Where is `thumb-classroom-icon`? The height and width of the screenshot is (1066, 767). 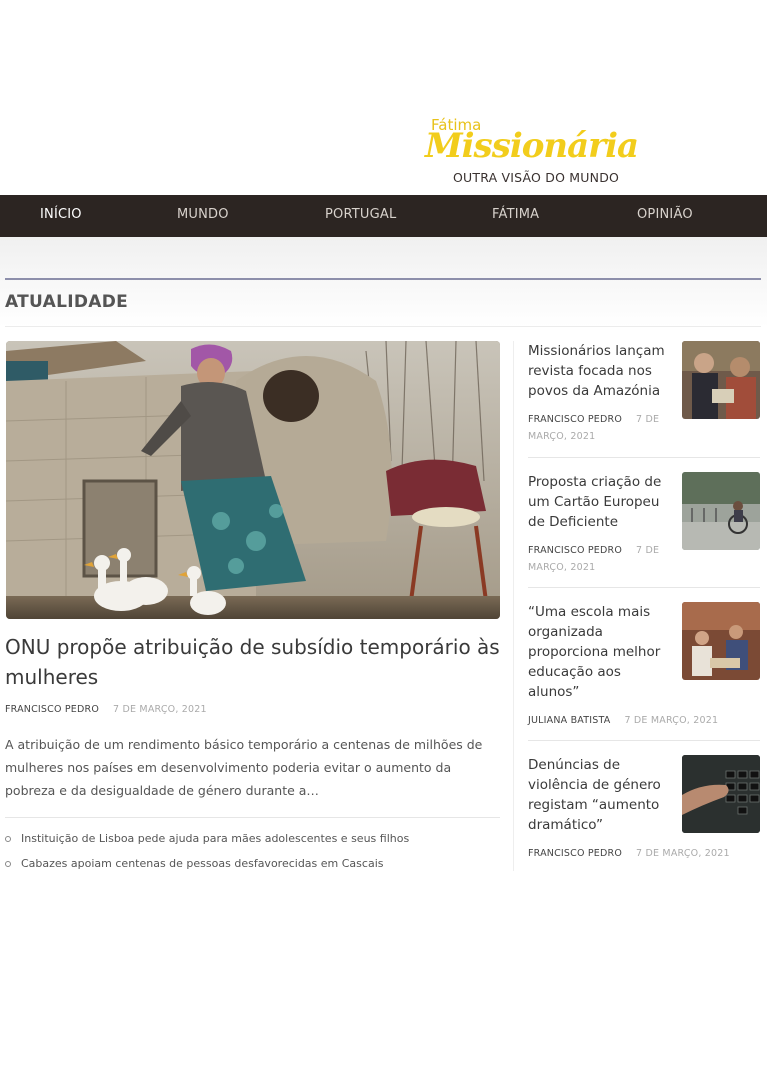
thumb-classroom-icon is located at coordinates (721, 641).